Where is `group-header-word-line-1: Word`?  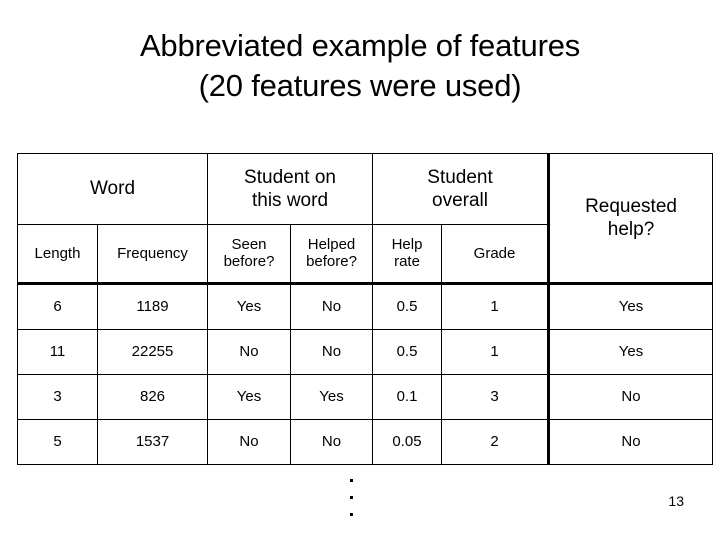 group-header-word-line-1: Word is located at coordinates (112, 189).